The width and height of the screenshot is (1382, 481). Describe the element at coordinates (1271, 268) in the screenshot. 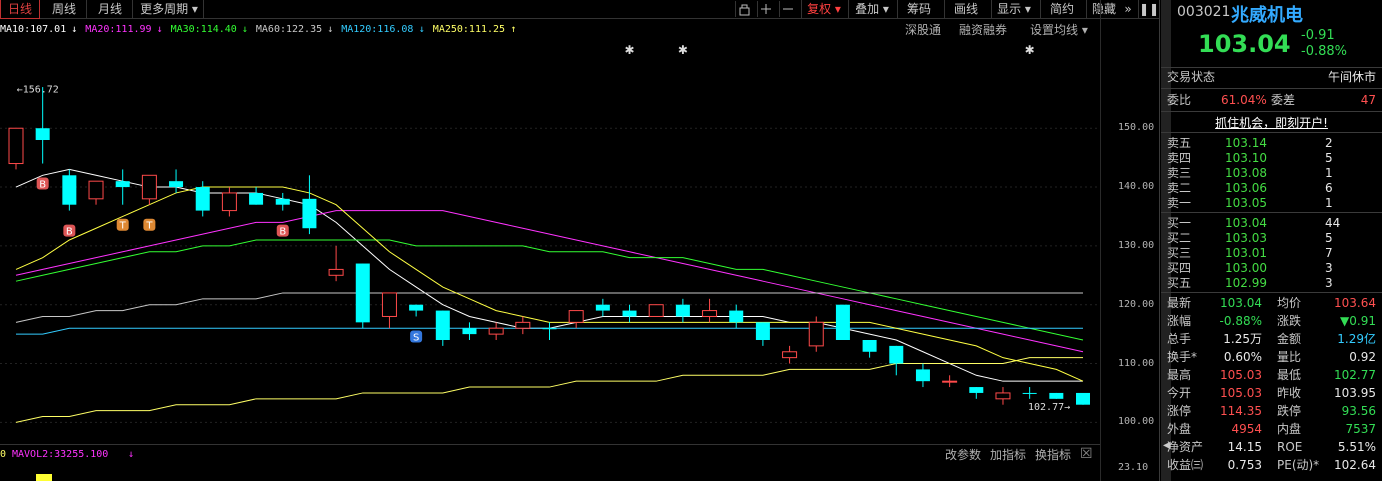

I see `bids-row: 买四 103.00 3` at that location.